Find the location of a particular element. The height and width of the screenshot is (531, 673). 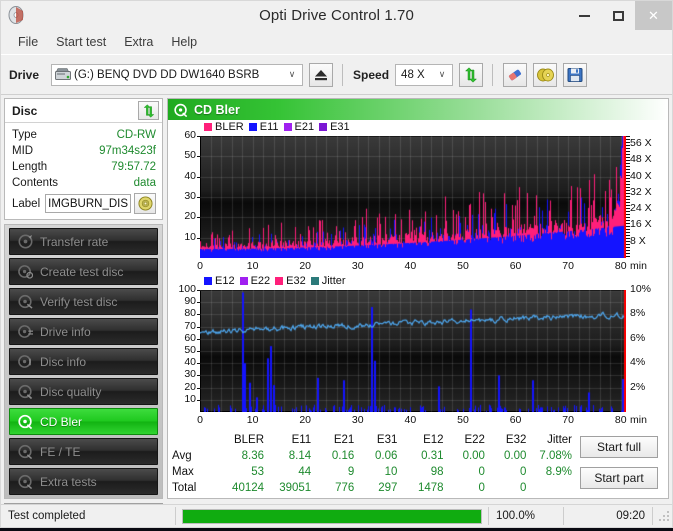

y2-axis-tick-label: 8 X is located at coordinates (638, 240).